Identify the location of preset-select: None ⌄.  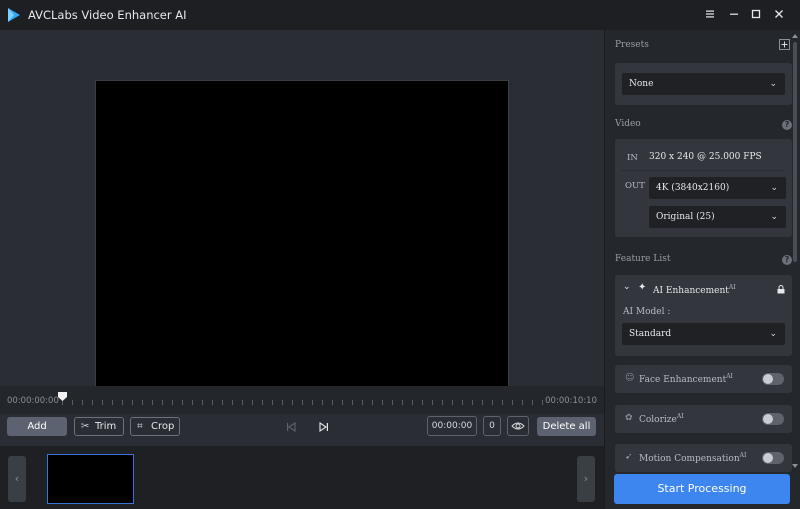
(703, 84).